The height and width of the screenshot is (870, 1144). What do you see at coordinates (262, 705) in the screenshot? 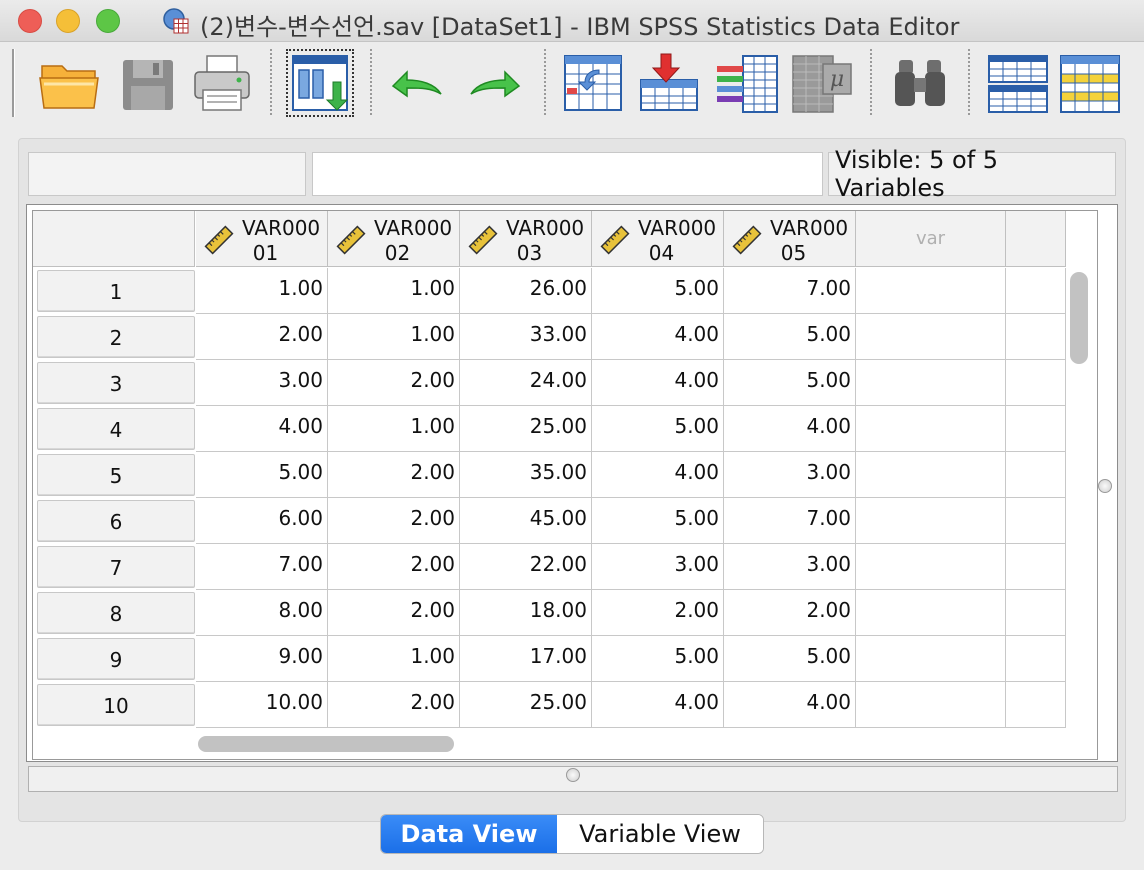
I see `table-cell: 10.00` at bounding box center [262, 705].